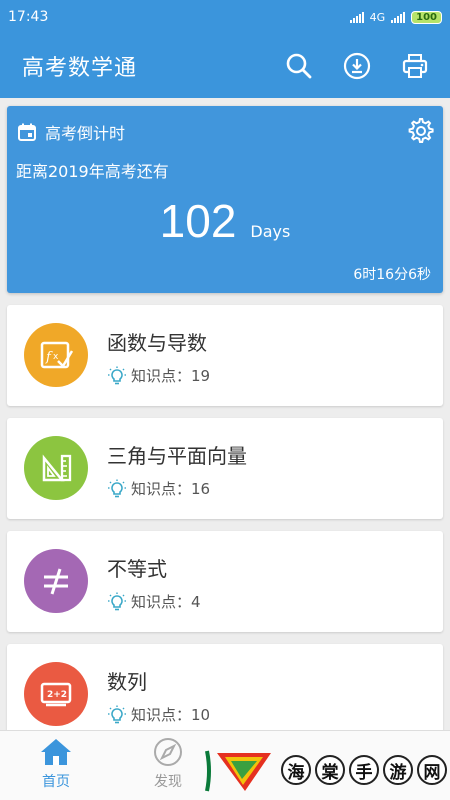 The image size is (450, 800). Describe the element at coordinates (171, 489) in the screenshot. I see `knowledge-count: 知识点：16` at that location.